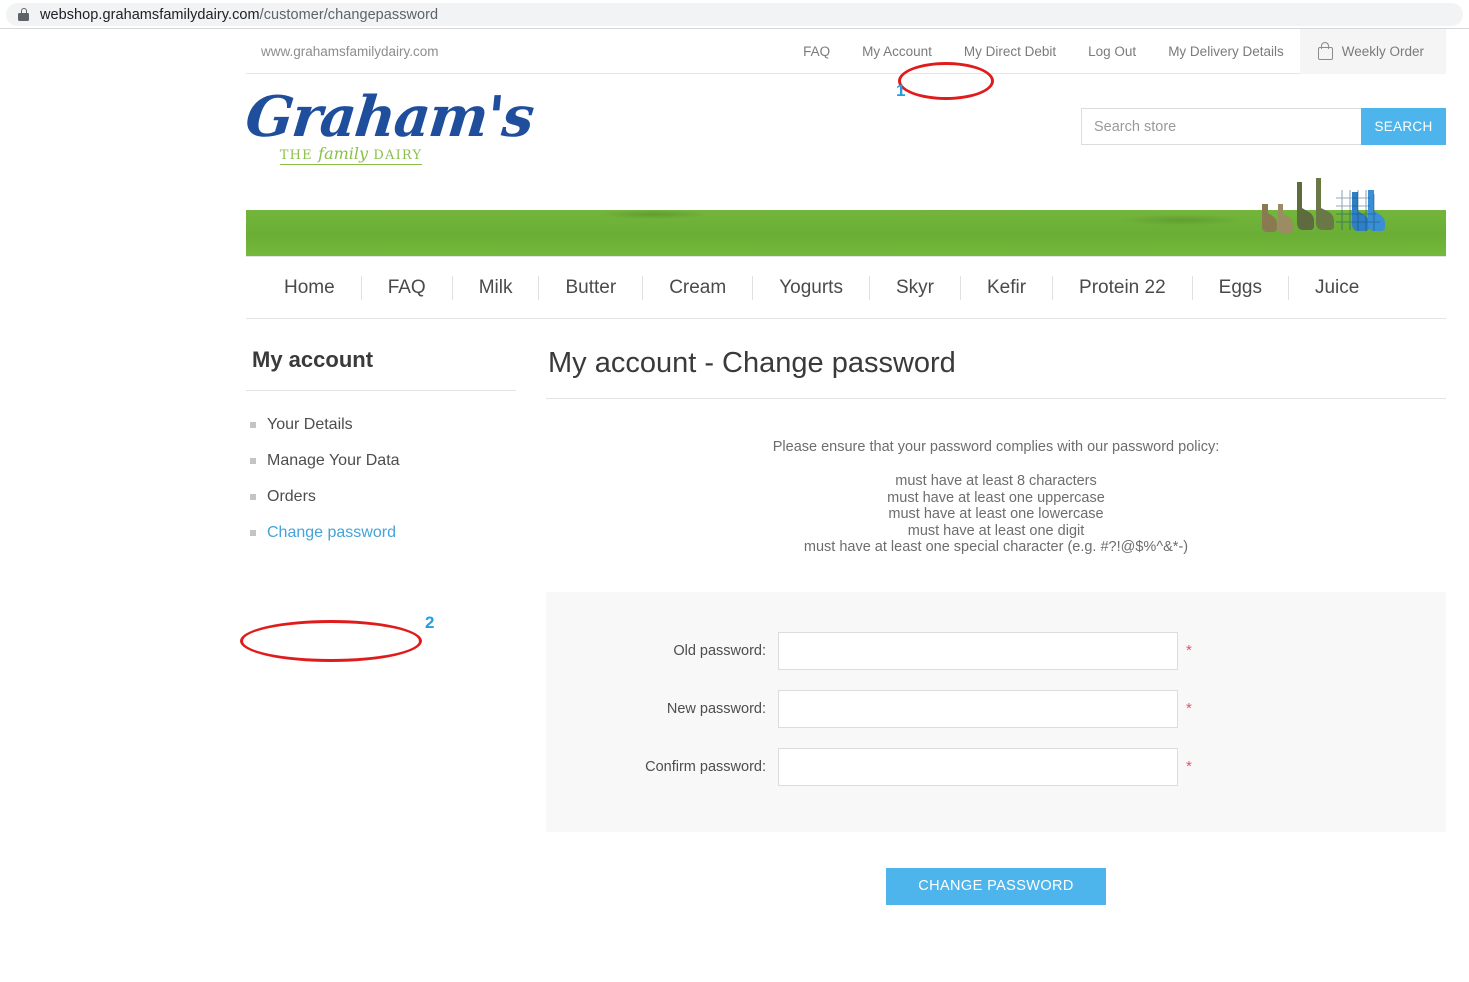 The height and width of the screenshot is (982, 1469). What do you see at coordinates (496, 287) in the screenshot?
I see `nav-item-milk: Milk` at bounding box center [496, 287].